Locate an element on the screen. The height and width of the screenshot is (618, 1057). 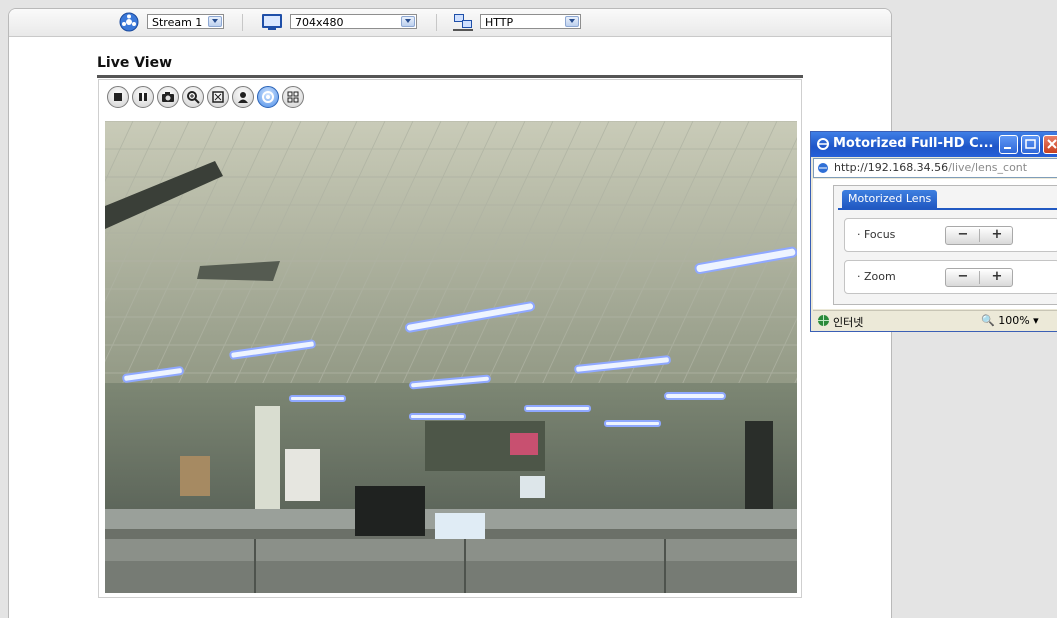
grid-icon is located at coordinates (293, 97).